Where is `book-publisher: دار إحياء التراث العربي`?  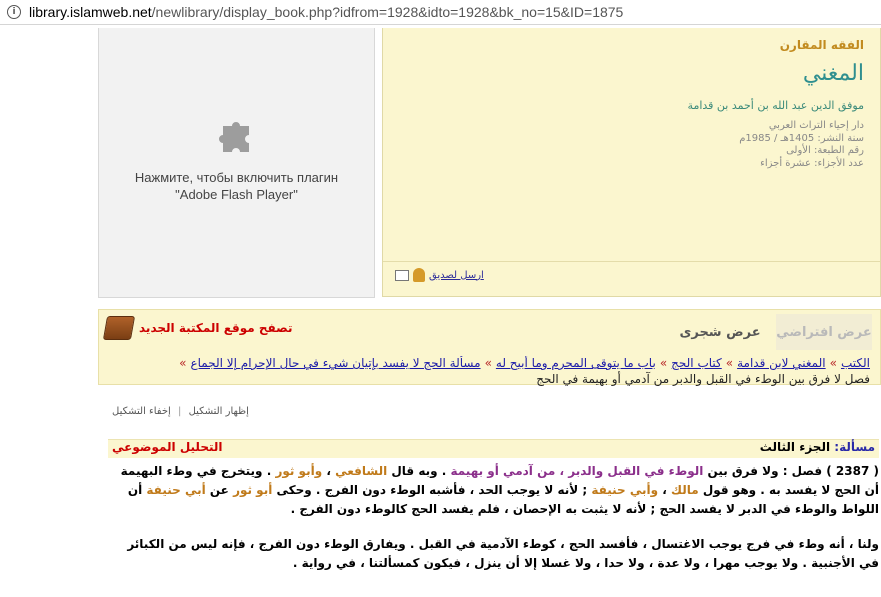 book-publisher: دار إحياء التراث العربي is located at coordinates (816, 125).